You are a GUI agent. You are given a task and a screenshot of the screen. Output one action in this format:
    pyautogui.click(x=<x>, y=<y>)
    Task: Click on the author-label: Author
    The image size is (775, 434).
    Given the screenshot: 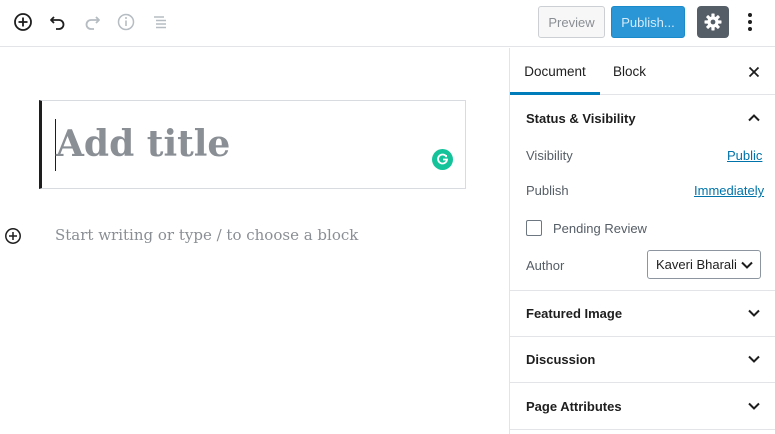 What is the action you would take?
    pyautogui.click(x=545, y=265)
    